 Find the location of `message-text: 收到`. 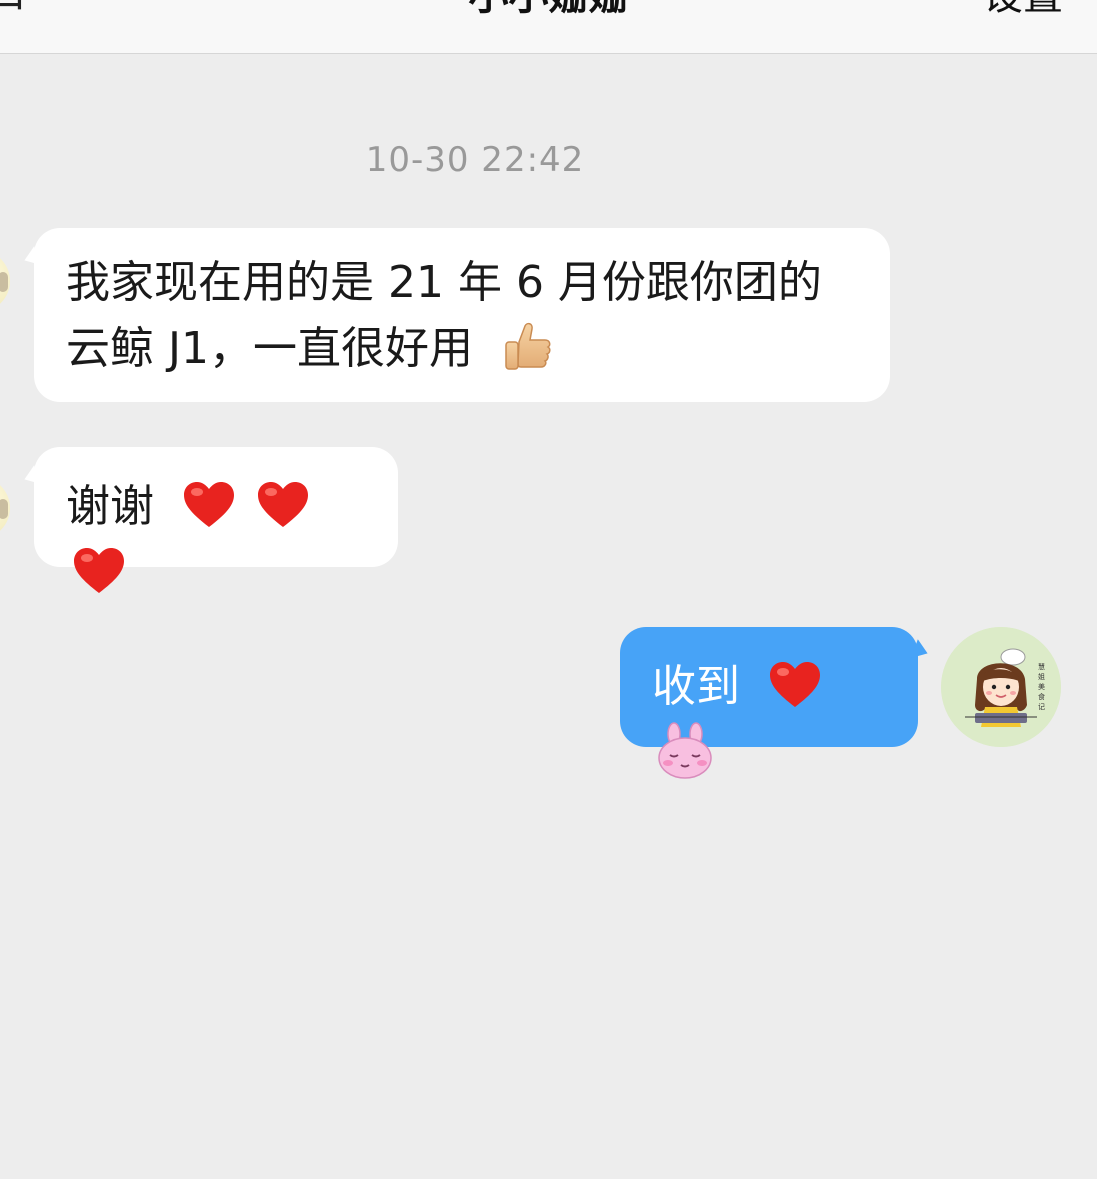

message-text: 收到 is located at coordinates (696, 686).